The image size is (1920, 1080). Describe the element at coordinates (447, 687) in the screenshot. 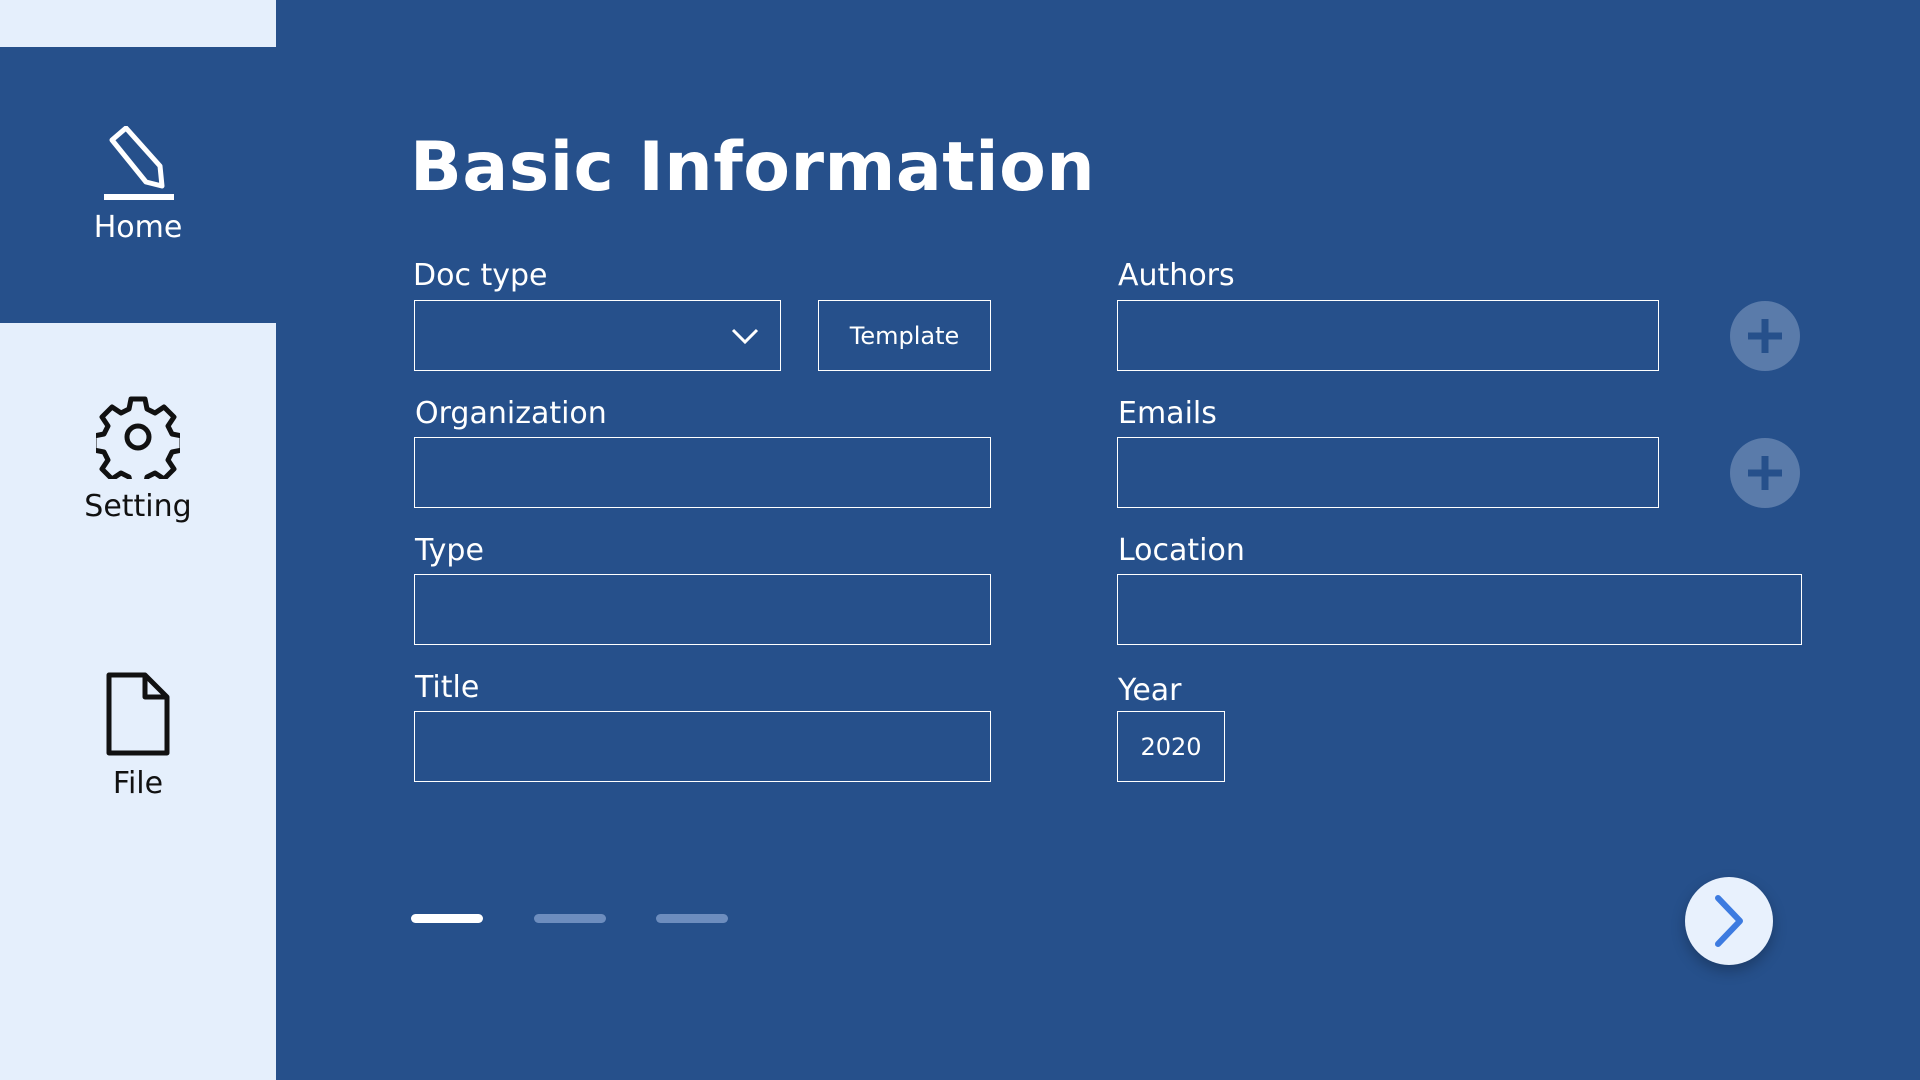

I see `title-label: Title` at that location.